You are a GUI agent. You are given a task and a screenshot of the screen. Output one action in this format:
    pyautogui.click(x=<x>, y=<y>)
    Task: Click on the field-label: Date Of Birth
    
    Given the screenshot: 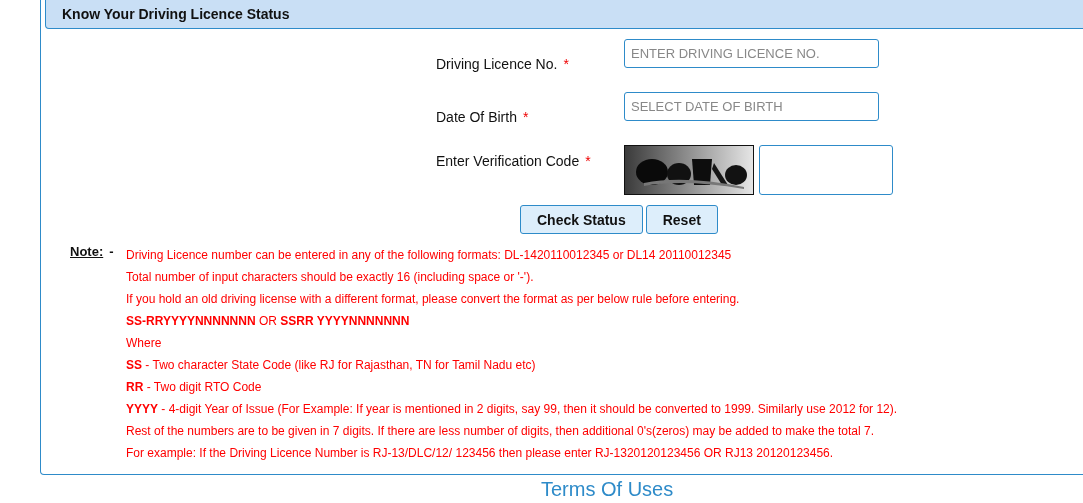 What is the action you would take?
    pyautogui.click(x=476, y=117)
    